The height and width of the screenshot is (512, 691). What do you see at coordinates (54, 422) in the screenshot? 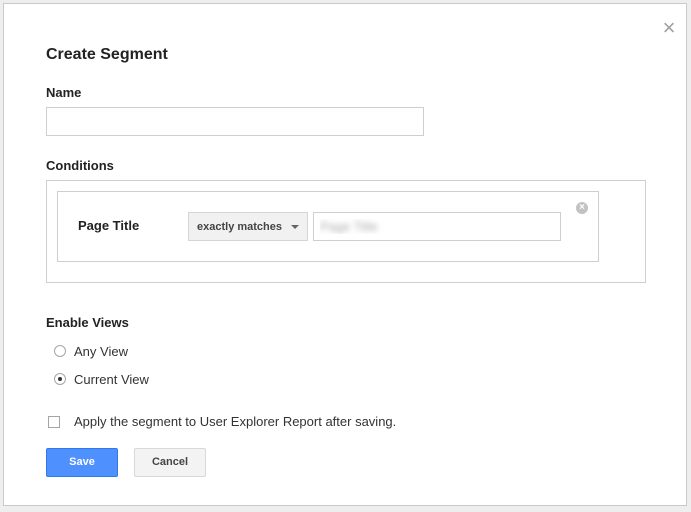
I see `apply-user-explorer-checkbox` at bounding box center [54, 422].